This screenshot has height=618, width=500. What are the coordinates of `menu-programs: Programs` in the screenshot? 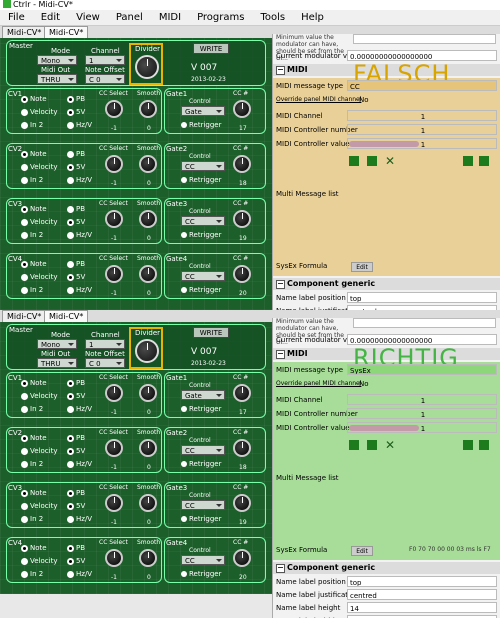 It's located at (220, 18).